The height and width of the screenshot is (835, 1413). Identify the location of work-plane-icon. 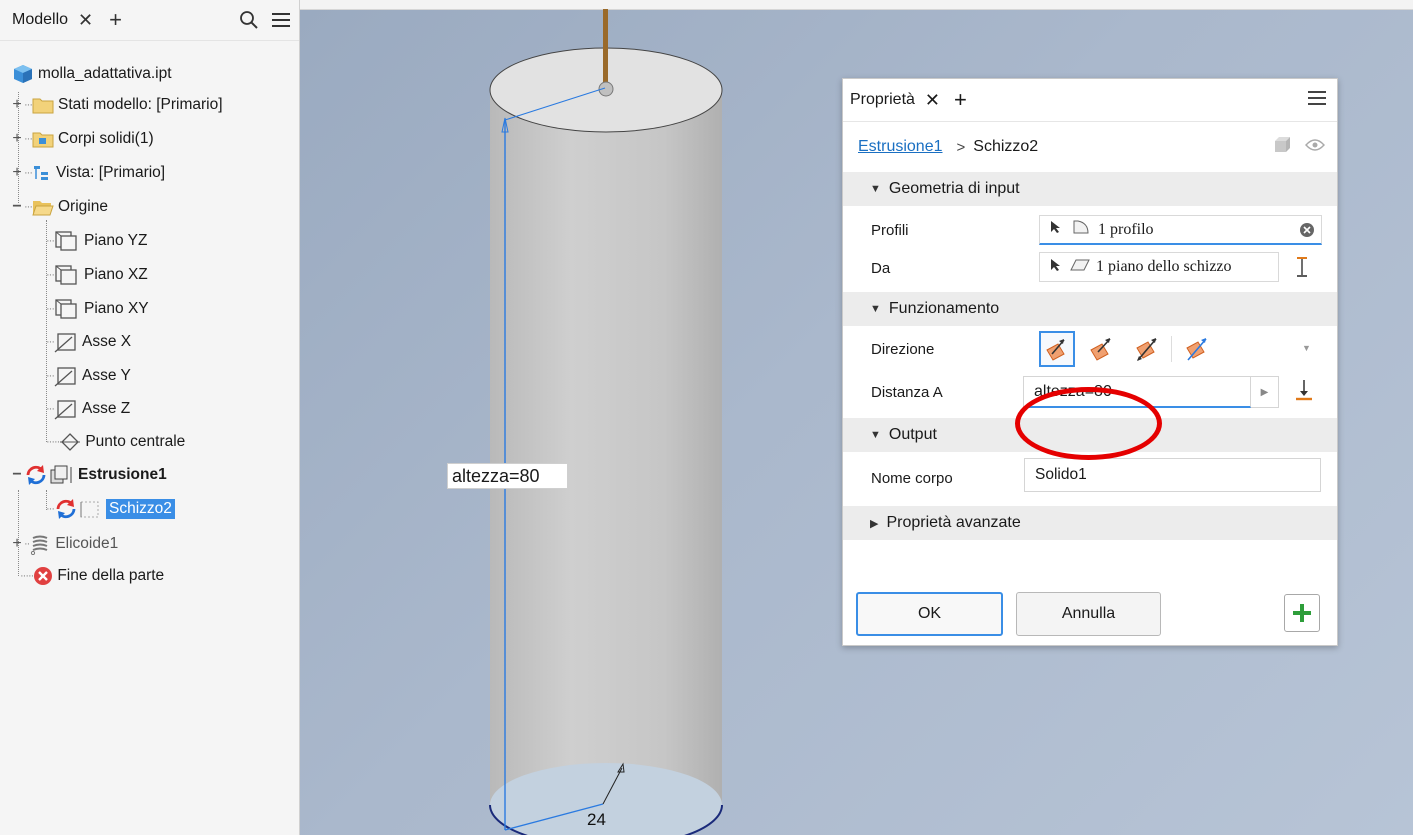
(67, 241).